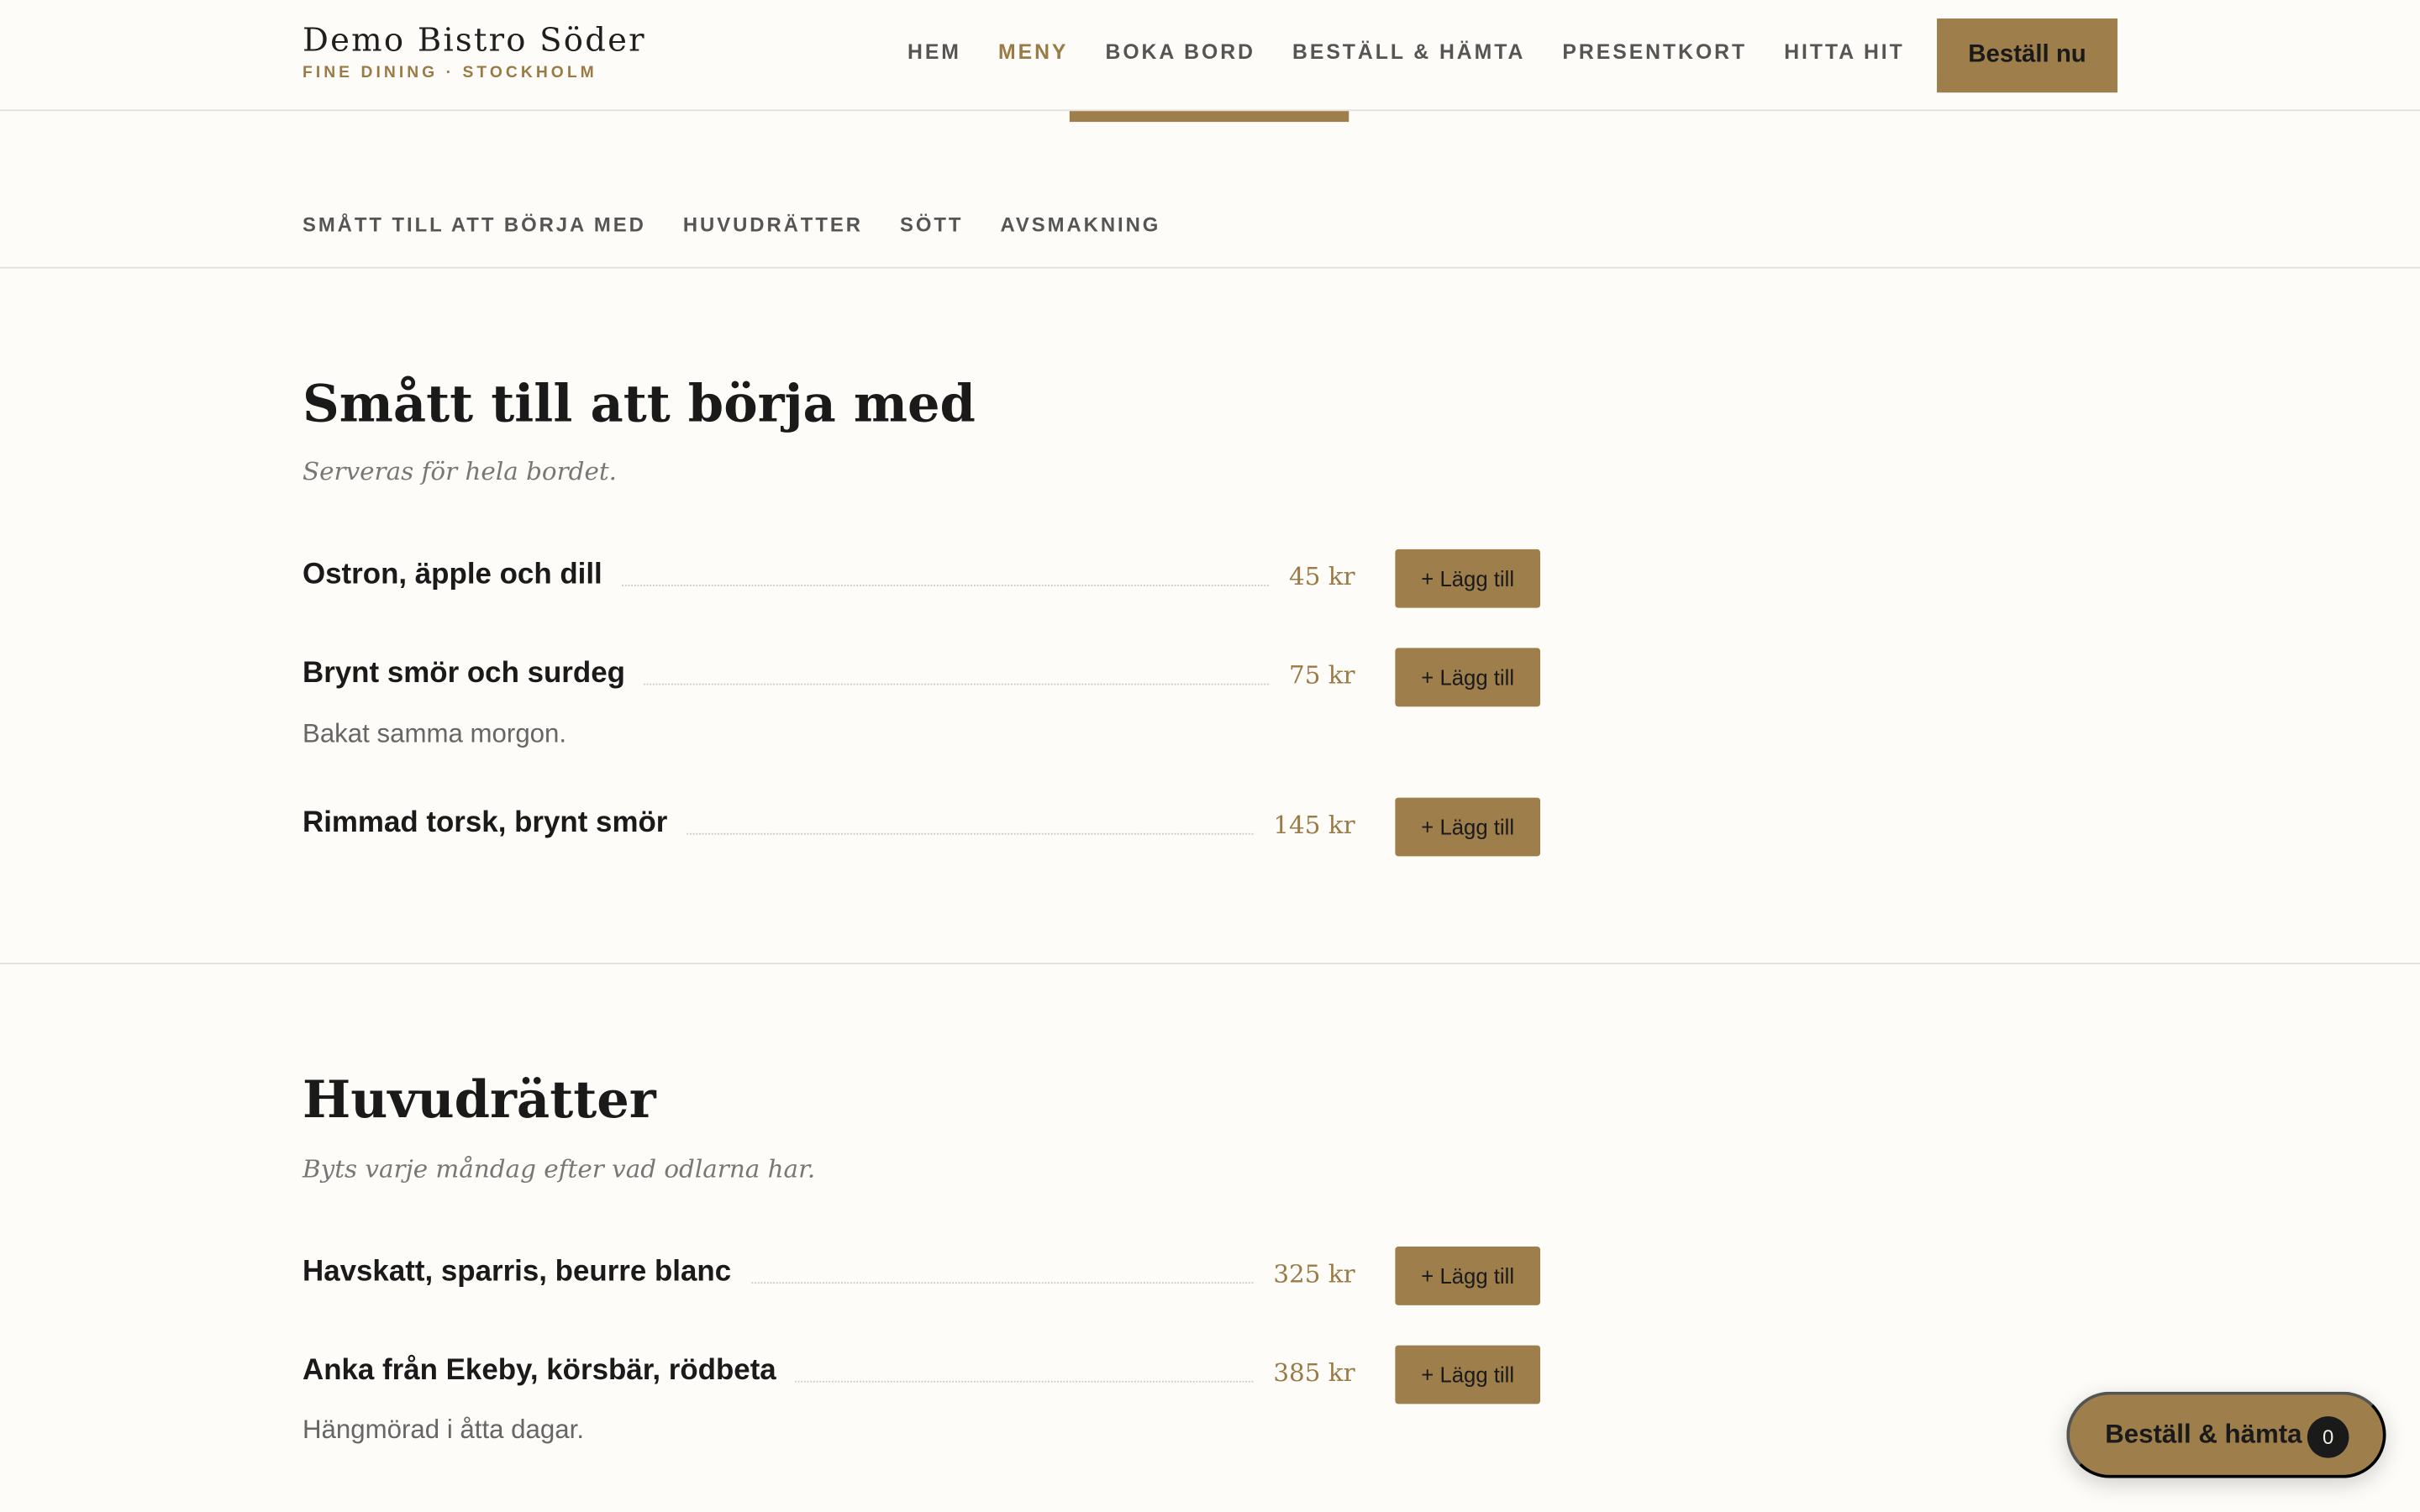  What do you see at coordinates (2328, 1437) in the screenshot?
I see `cart-count-badge: 0` at bounding box center [2328, 1437].